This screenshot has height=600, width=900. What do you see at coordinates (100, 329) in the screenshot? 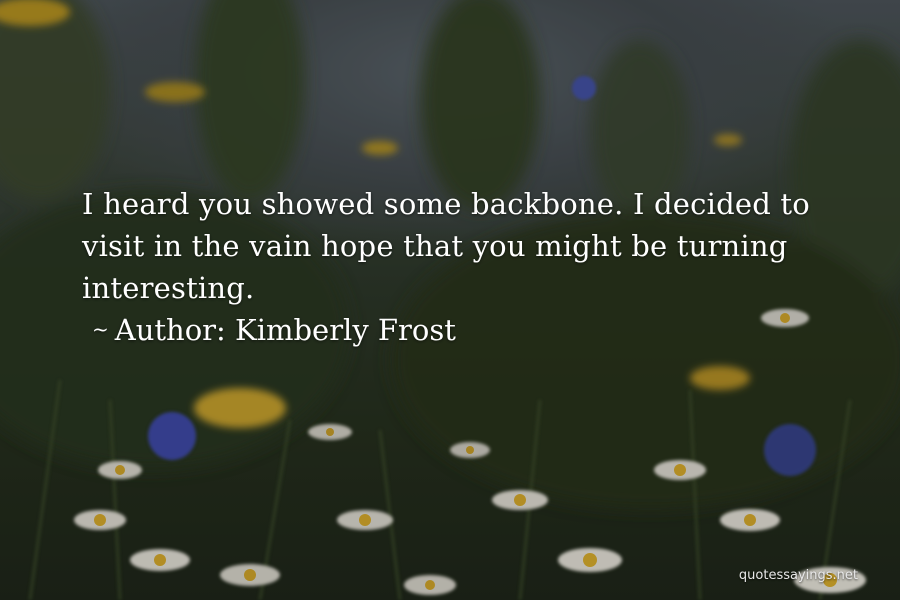
I see `attribution-tilde: ~` at bounding box center [100, 329].